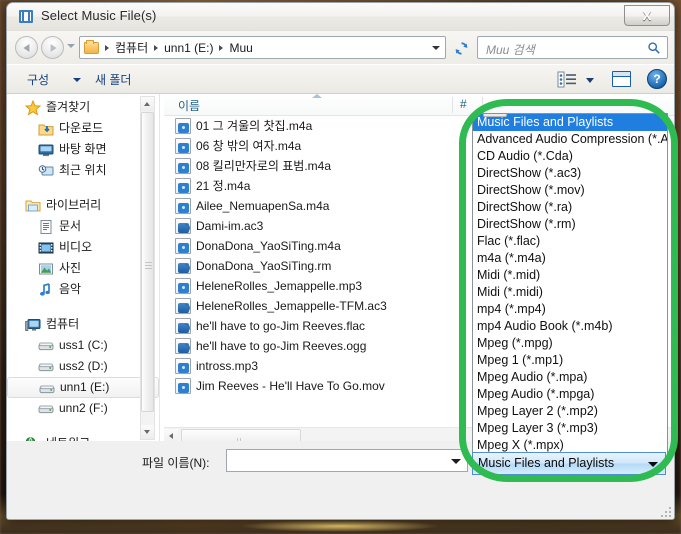  I want to click on tree-label: 다운로드, so click(81, 128).